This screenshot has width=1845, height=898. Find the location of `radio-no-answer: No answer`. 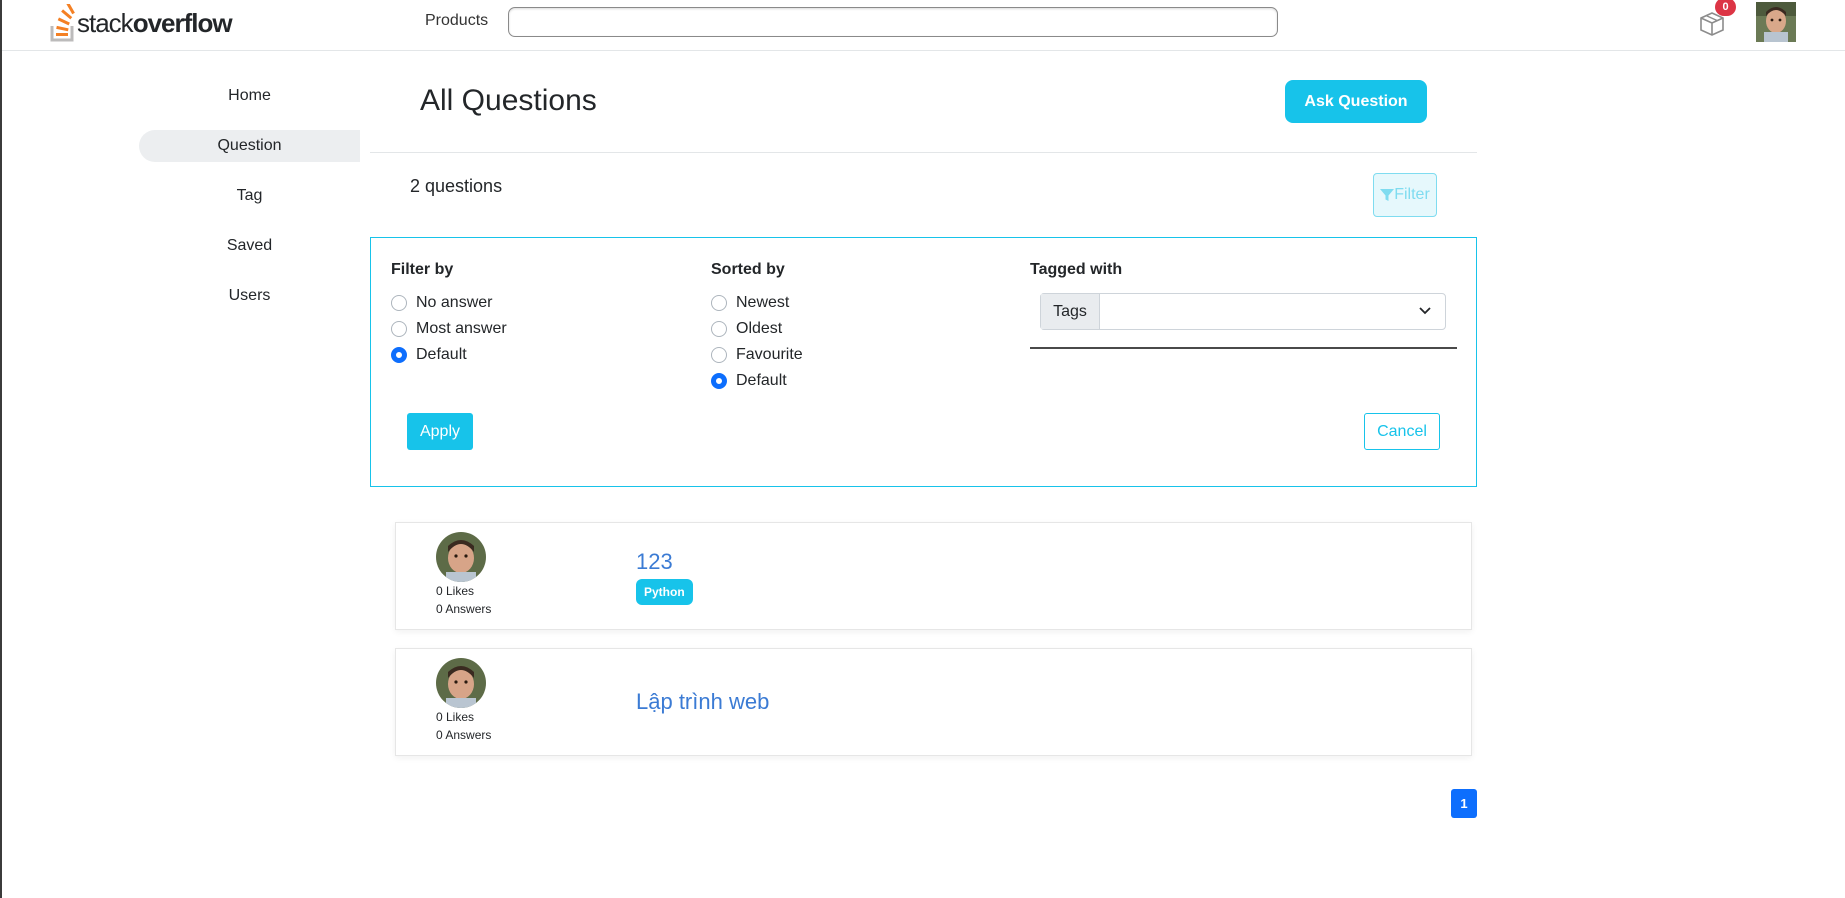

radio-no-answer: No answer is located at coordinates (441, 303).